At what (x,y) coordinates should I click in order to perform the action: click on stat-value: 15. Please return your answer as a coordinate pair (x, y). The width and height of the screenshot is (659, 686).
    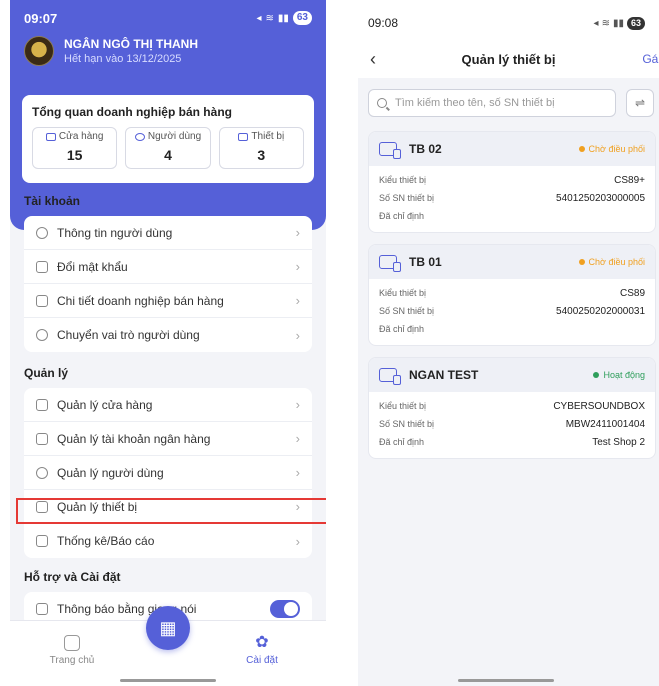
    Looking at the image, I should click on (74, 155).